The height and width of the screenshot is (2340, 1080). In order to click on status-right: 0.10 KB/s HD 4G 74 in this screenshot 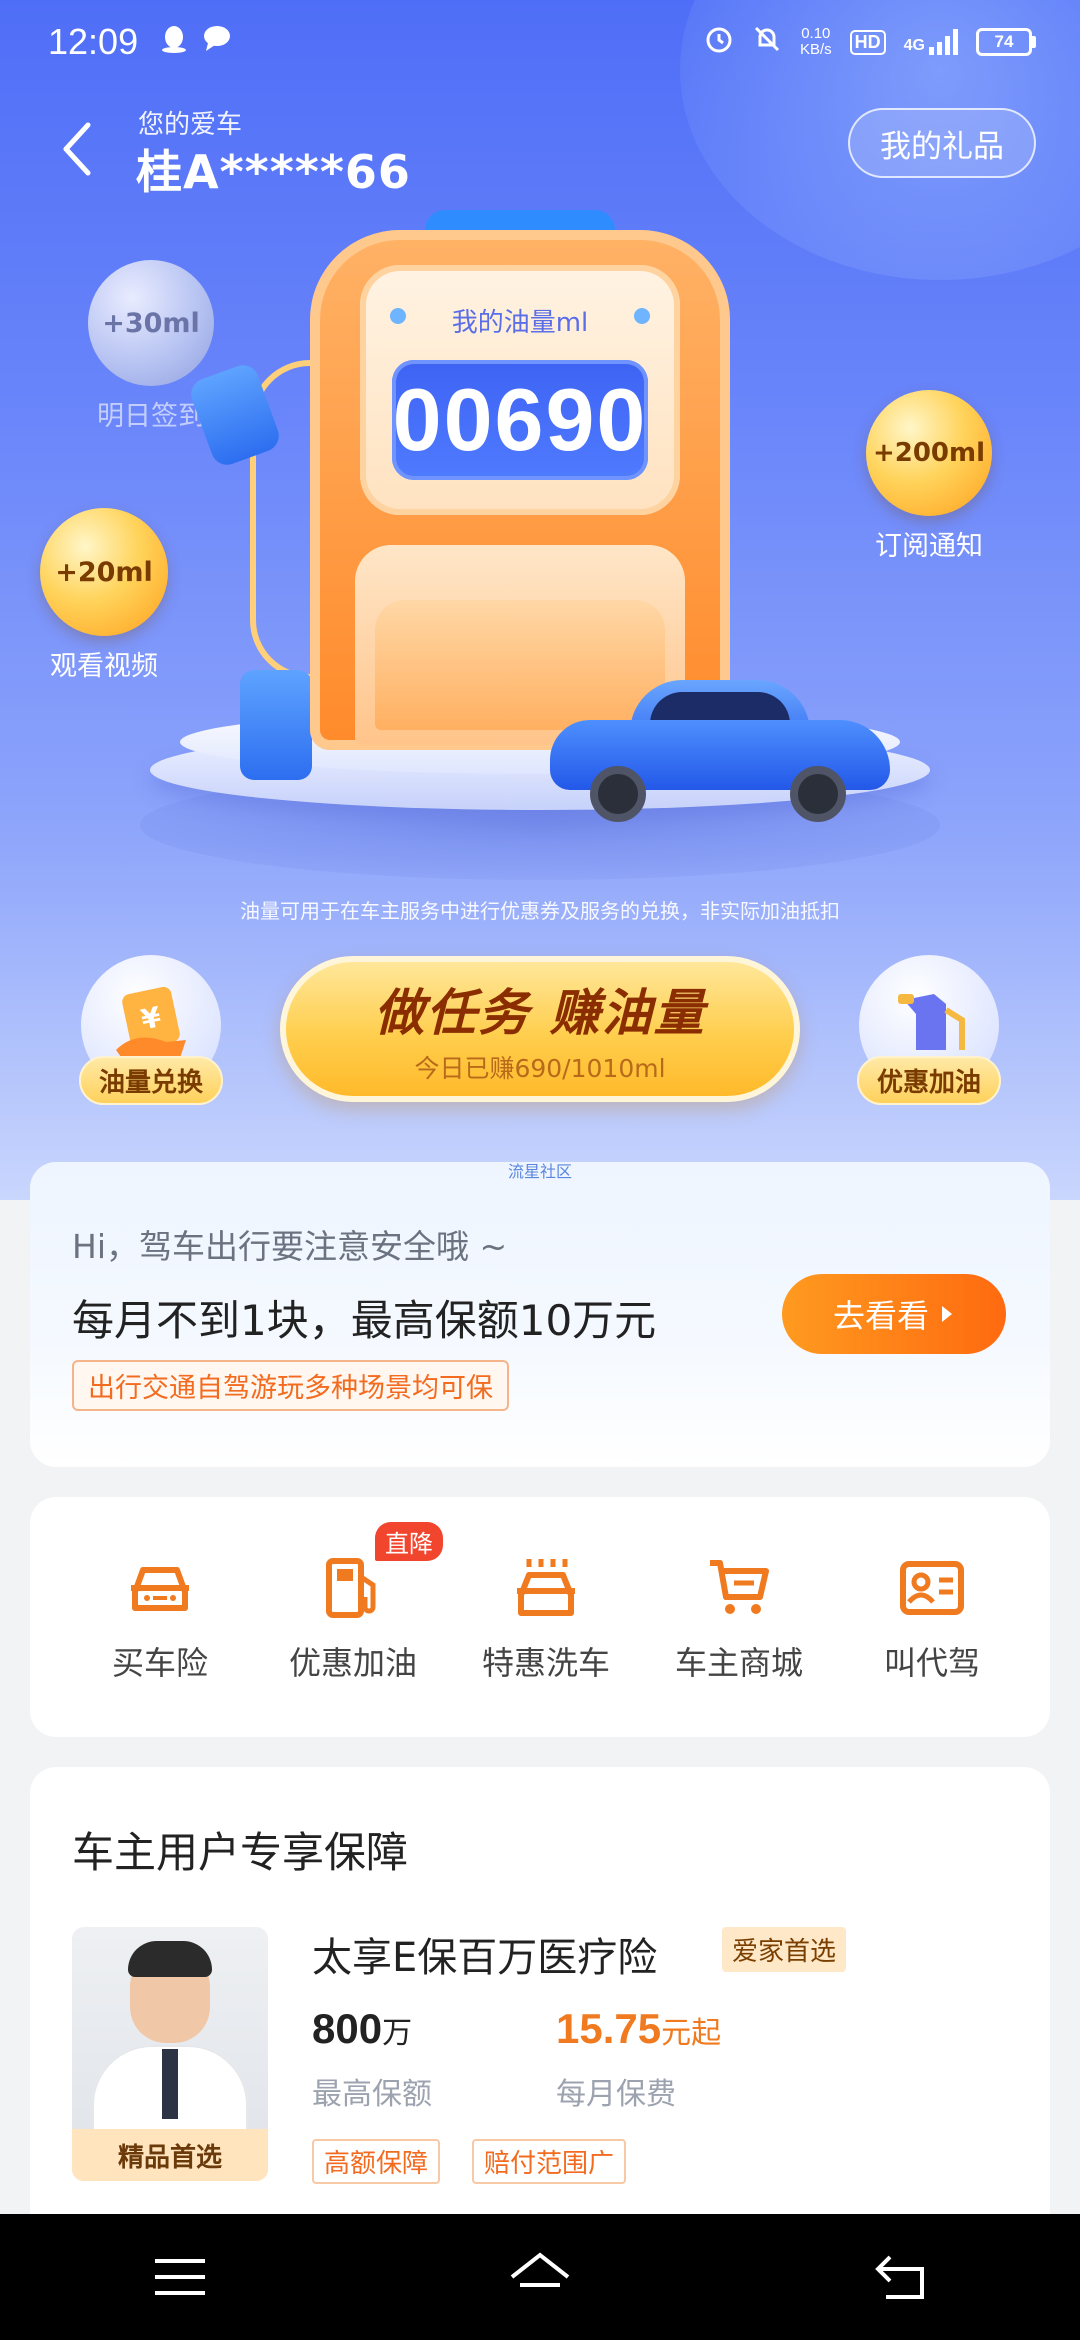, I will do `click(870, 42)`.